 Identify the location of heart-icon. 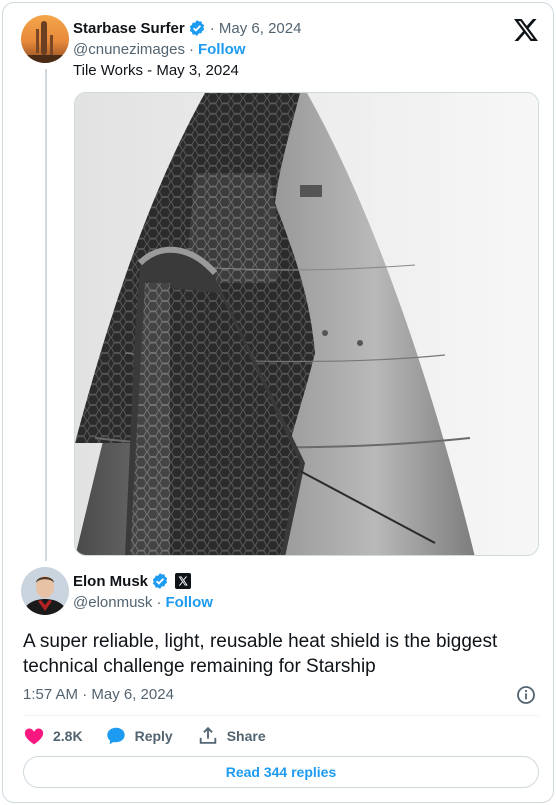
(34, 736).